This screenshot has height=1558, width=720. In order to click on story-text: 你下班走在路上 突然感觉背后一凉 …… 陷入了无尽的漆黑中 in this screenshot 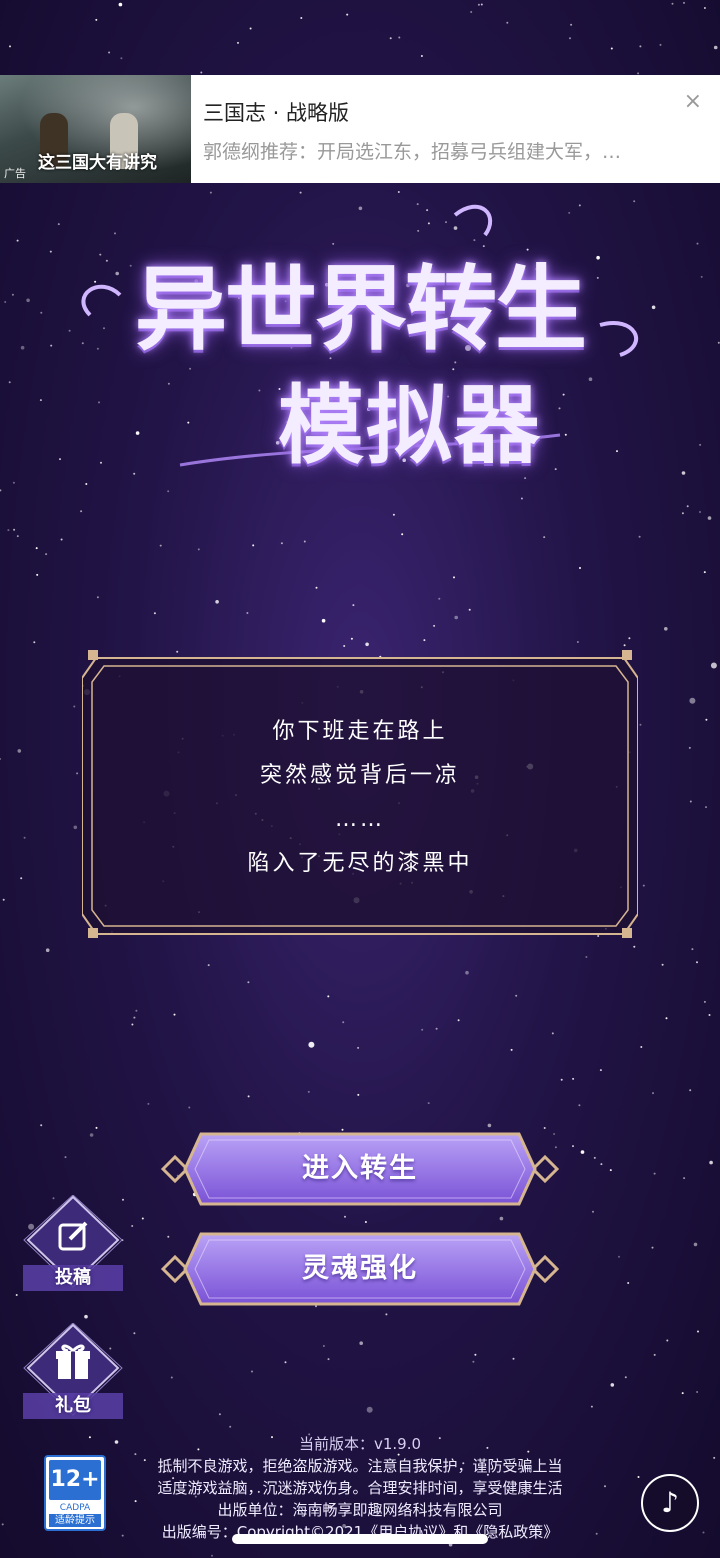, I will do `click(360, 798)`.